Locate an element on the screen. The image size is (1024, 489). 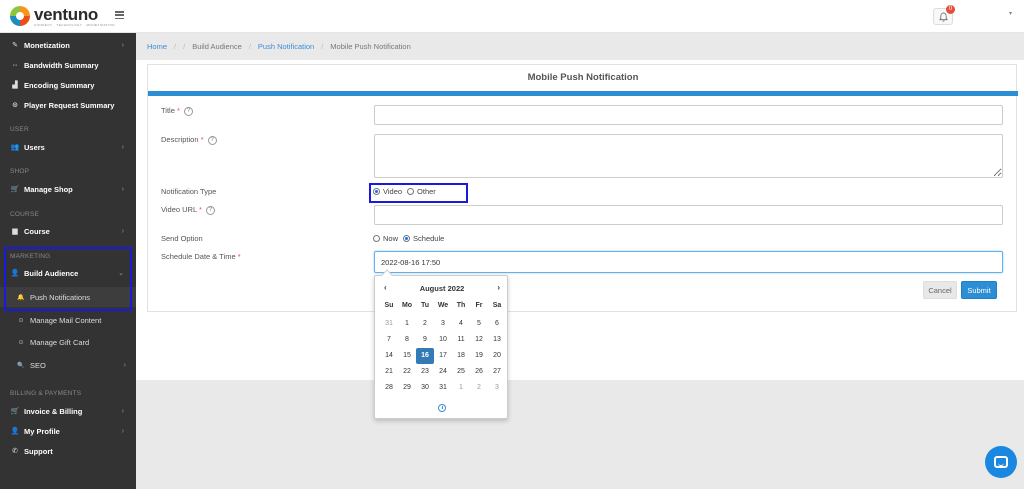
weekday-label: Su is located at coordinates (389, 305).